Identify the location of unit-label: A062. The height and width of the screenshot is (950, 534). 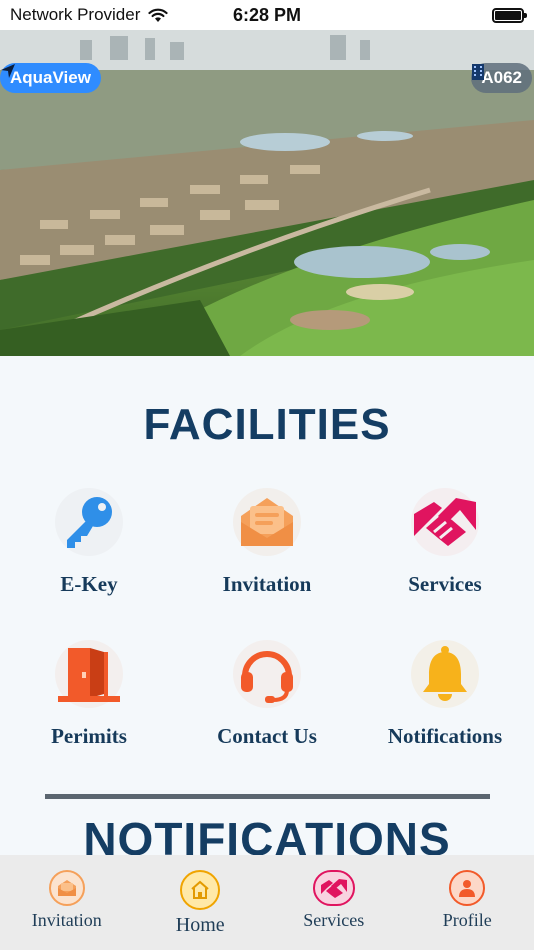
(501, 77).